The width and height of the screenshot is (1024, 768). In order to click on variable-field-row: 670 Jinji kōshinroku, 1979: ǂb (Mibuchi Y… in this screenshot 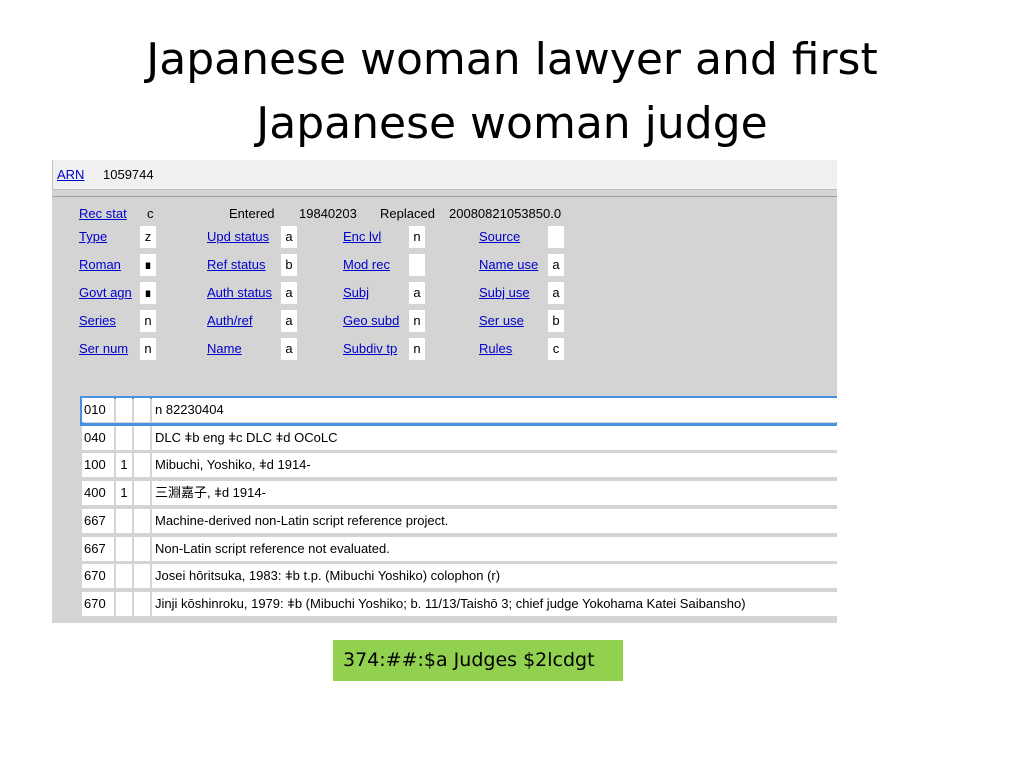, I will do `click(459, 604)`.